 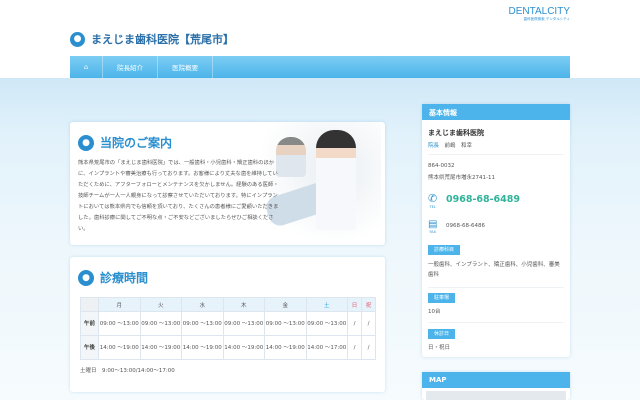 I want to click on saturday-note: 土曜日 9:00～13:00/14:00～17:00, so click(x=127, y=371).